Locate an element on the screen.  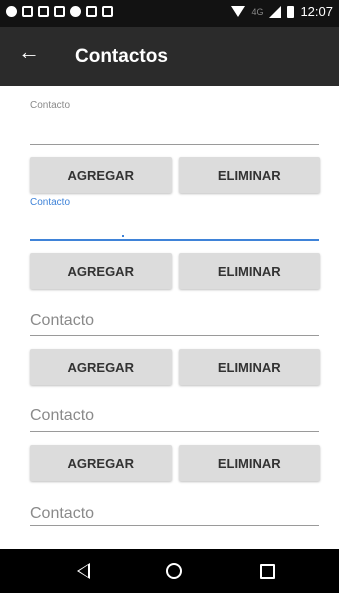
button-row-3: AGREGAR ELIMINAR is located at coordinates (175, 367).